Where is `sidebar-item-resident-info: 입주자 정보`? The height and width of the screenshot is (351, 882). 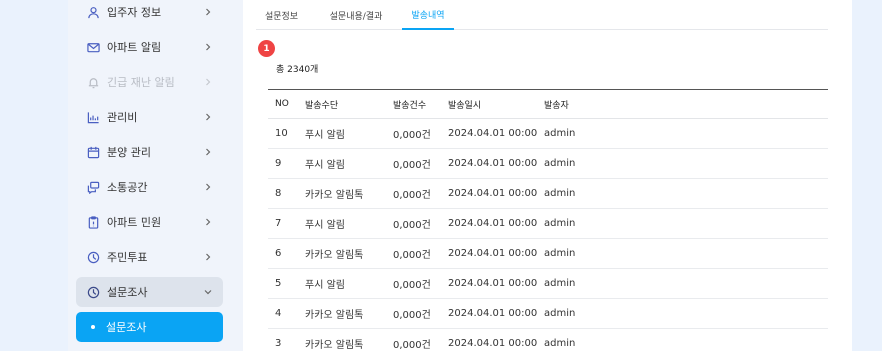 sidebar-item-resident-info: 입주자 정보 is located at coordinates (149, 13).